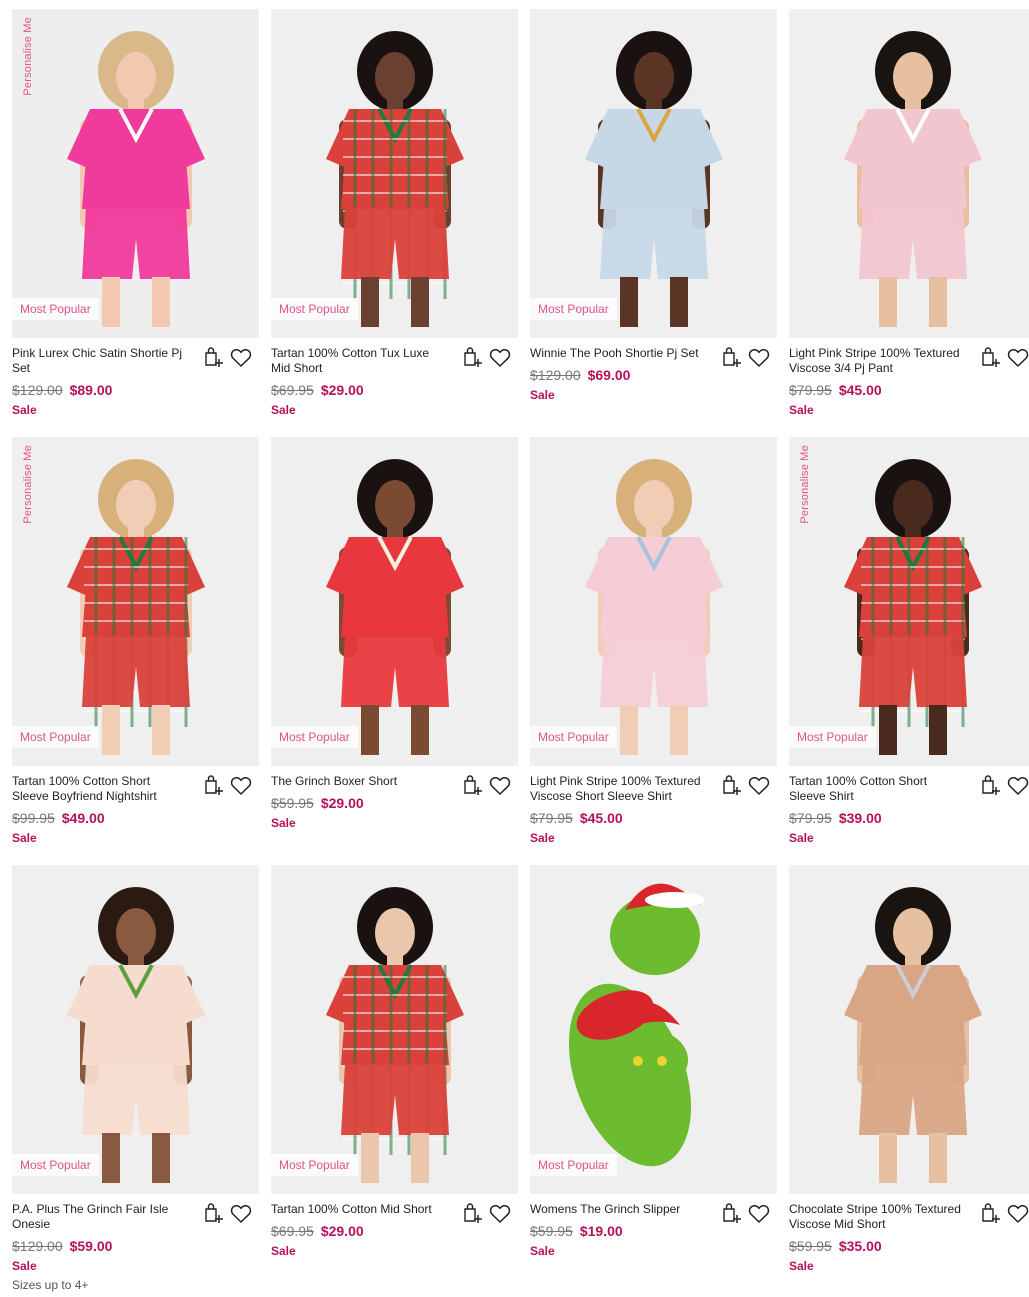  What do you see at coordinates (909, 818) in the screenshot?
I see `price-row: $79.95 $39.00` at bounding box center [909, 818].